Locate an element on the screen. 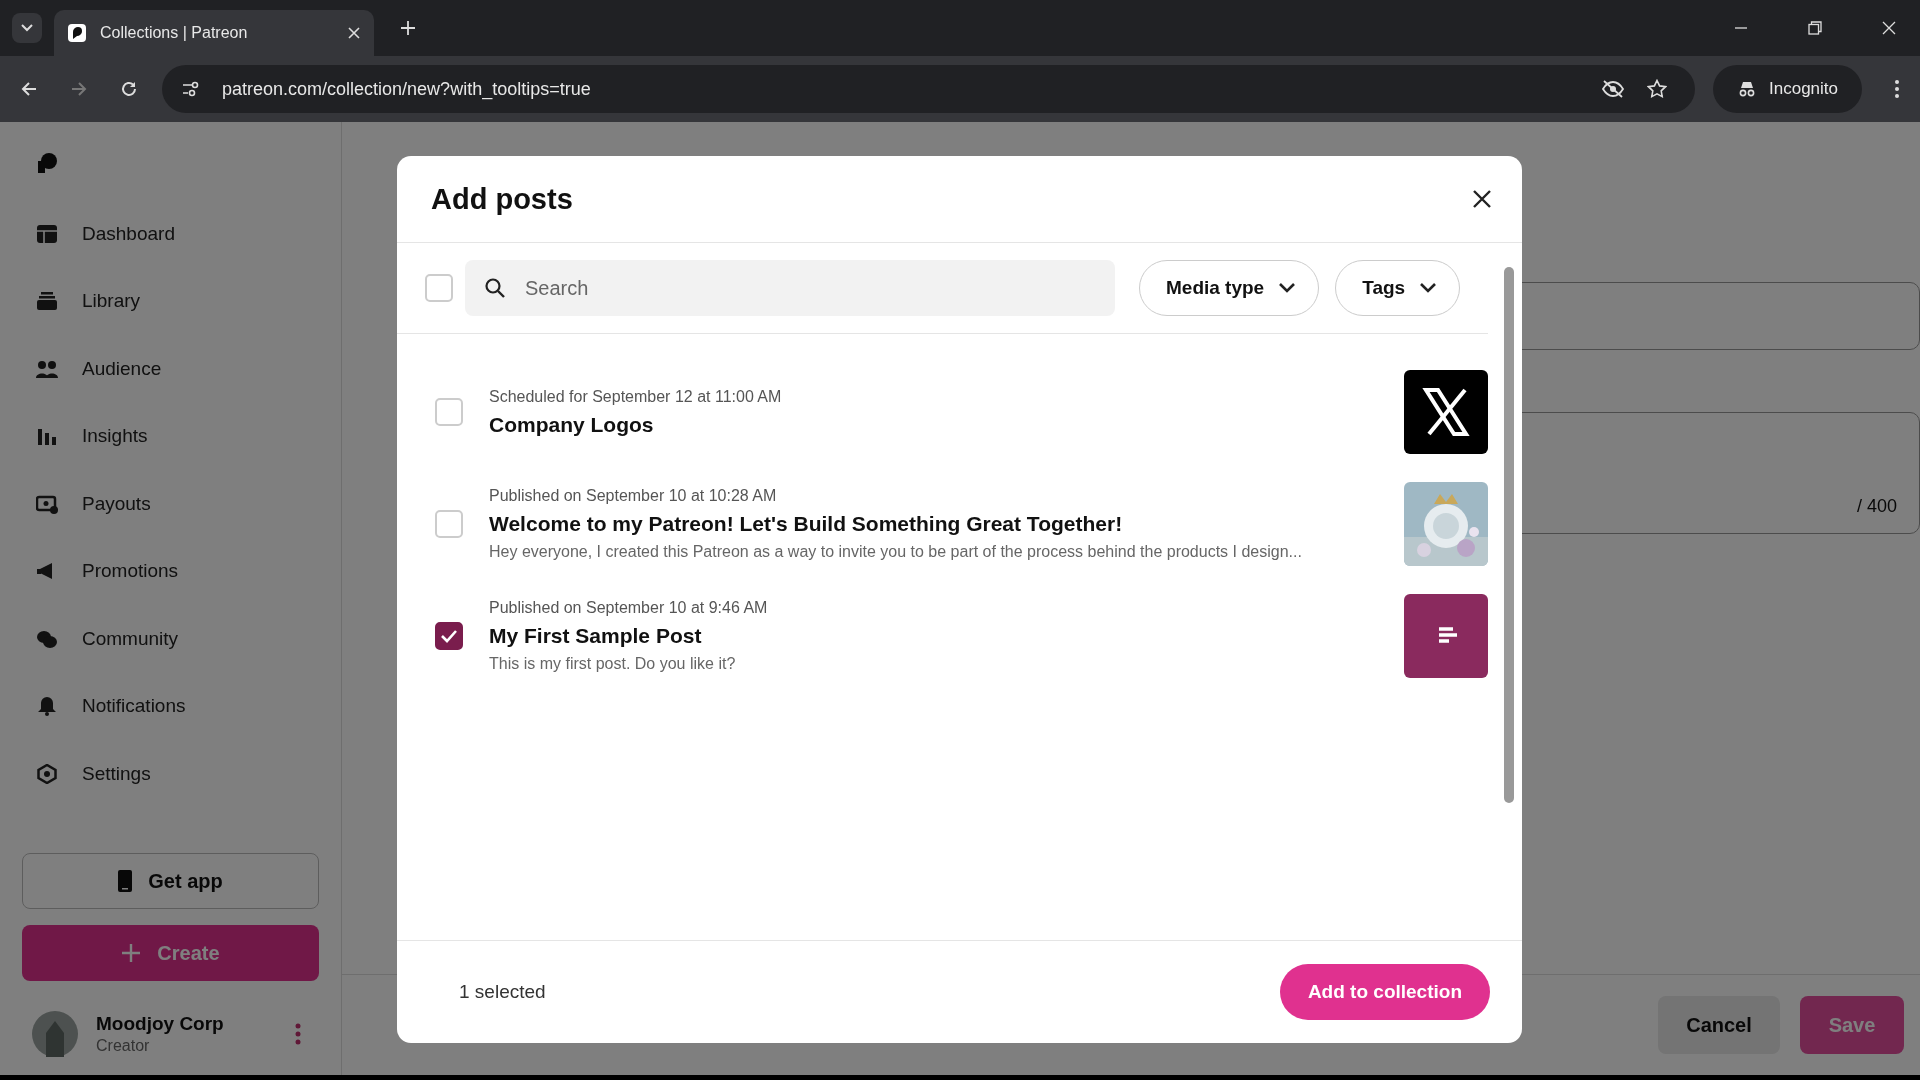 Image resolution: width=1920 pixels, height=1080 pixels. filter-dropdown: Tags is located at coordinates (1398, 288).